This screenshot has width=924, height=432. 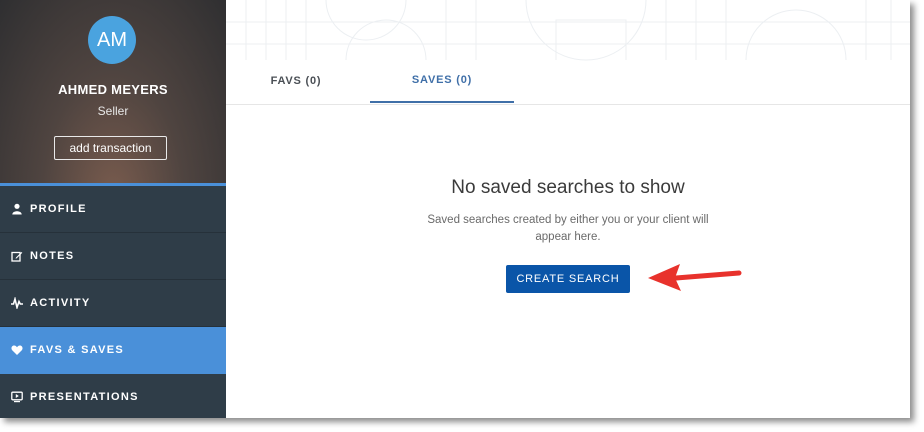 What do you see at coordinates (442, 80) in the screenshot?
I see `tab-saves: SAVES (0)` at bounding box center [442, 80].